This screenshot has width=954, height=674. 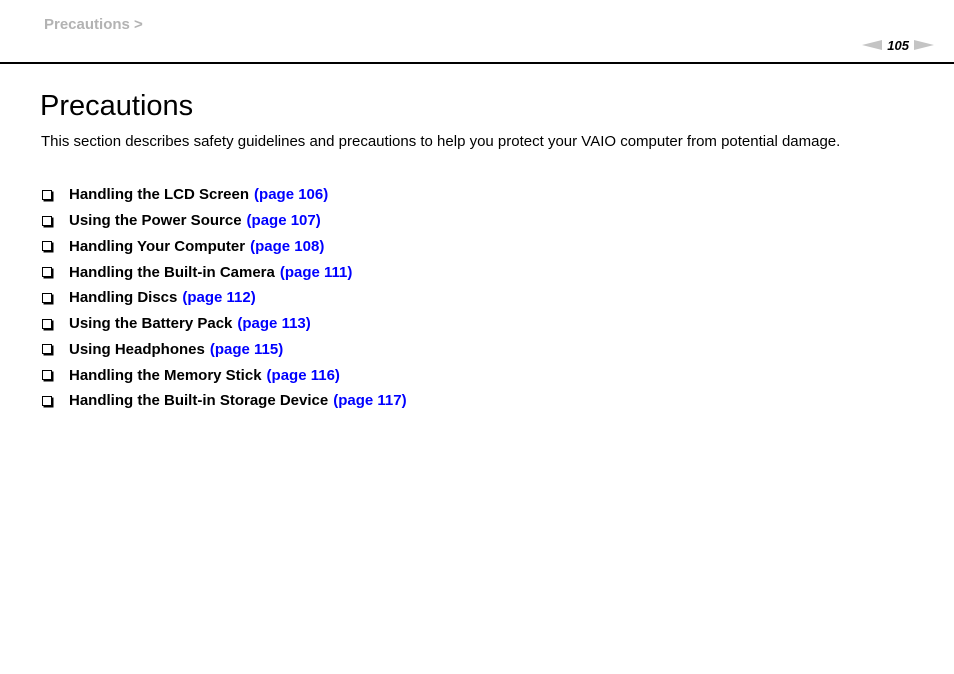 I want to click on topic-label: Handling Discs, so click(x=123, y=298).